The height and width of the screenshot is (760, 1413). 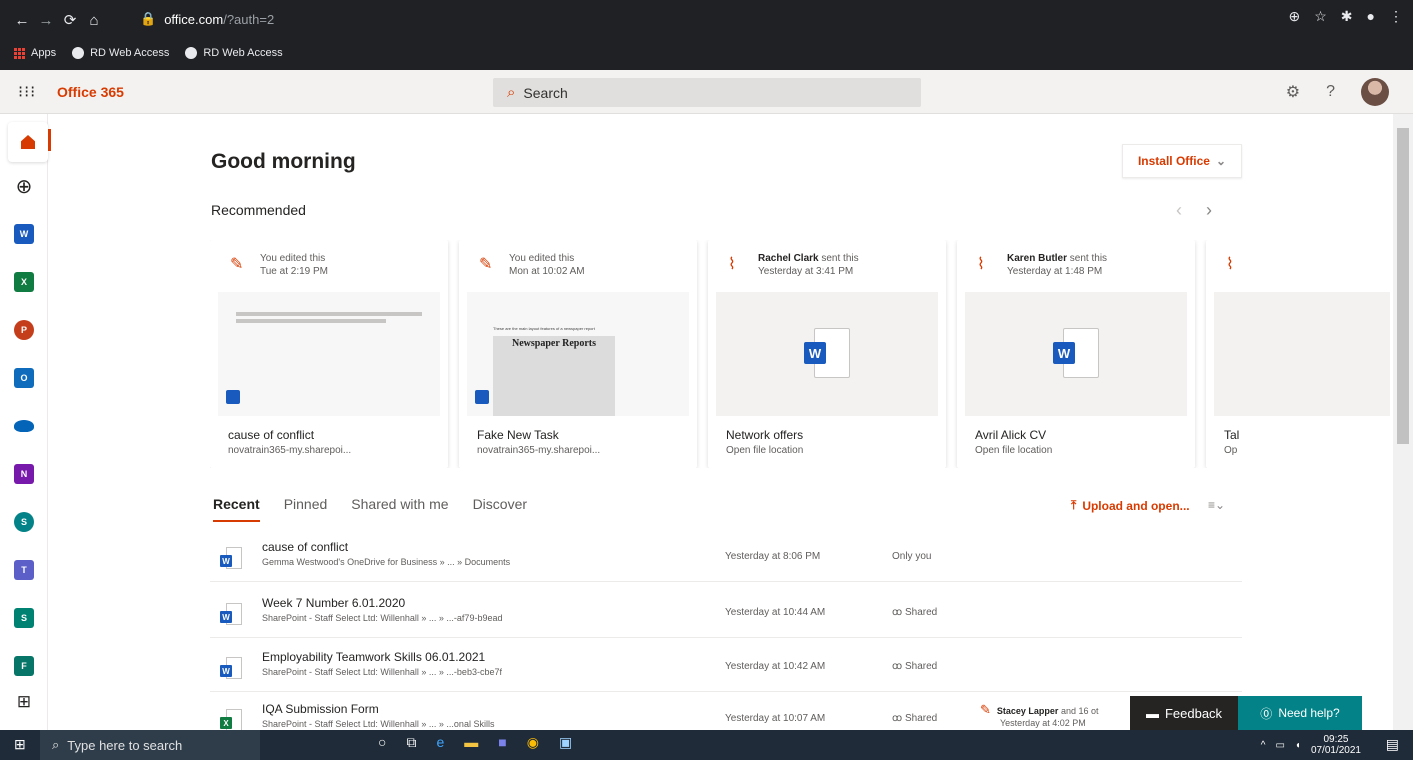 I want to click on file-name: IQA Submission Form, so click(x=320, y=709).